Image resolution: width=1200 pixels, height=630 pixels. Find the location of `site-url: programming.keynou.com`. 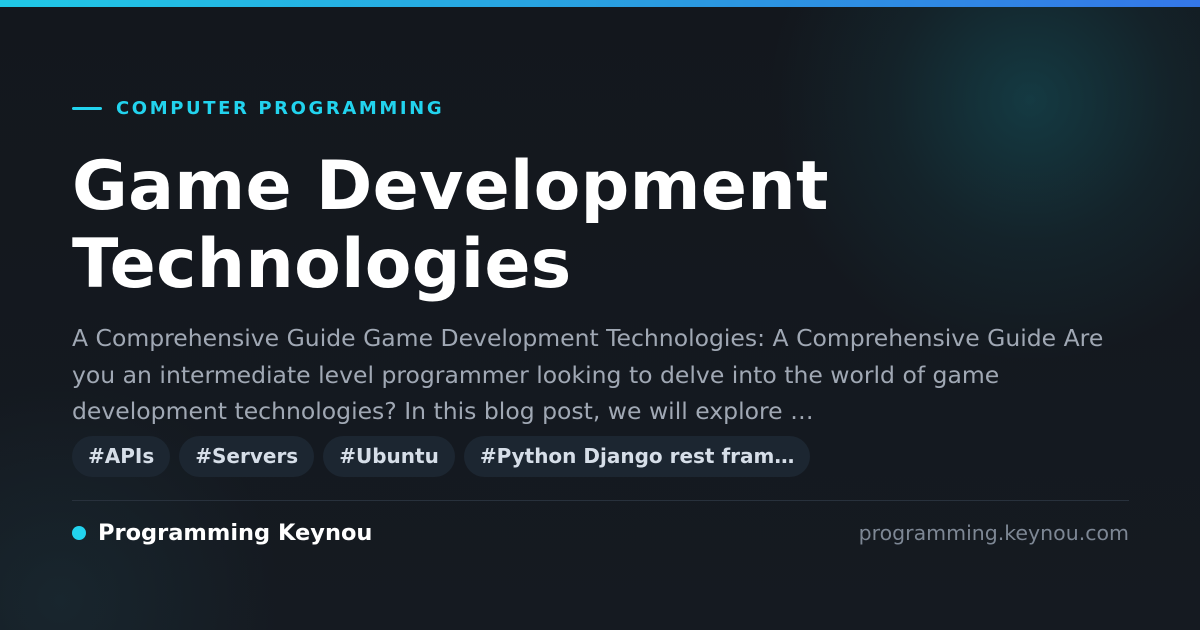

site-url: programming.keynou.com is located at coordinates (994, 533).